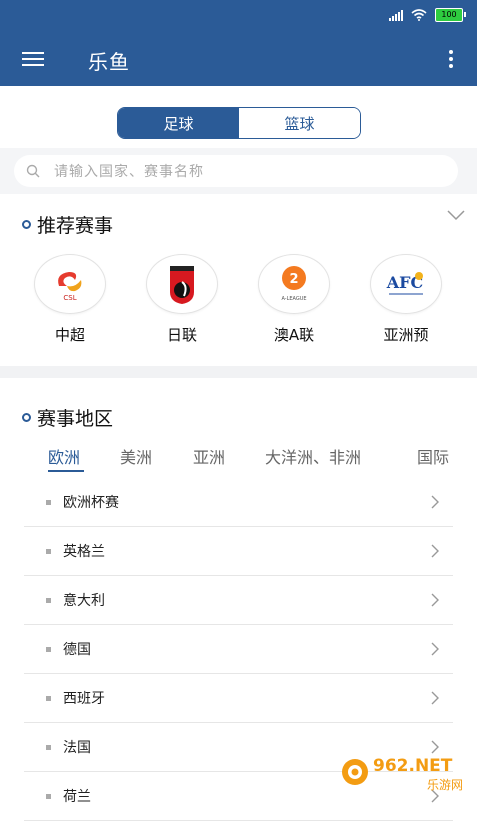 The height and width of the screenshot is (821, 477). Describe the element at coordinates (182, 284) in the screenshot. I see `jleague-logo-icon` at that location.